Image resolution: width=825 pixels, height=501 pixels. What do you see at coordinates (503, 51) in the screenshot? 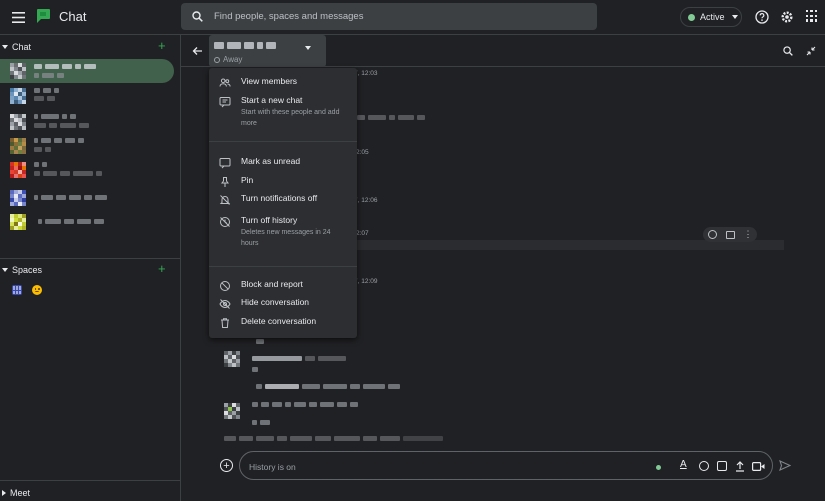
I see `conversation-header: Away` at bounding box center [503, 51].